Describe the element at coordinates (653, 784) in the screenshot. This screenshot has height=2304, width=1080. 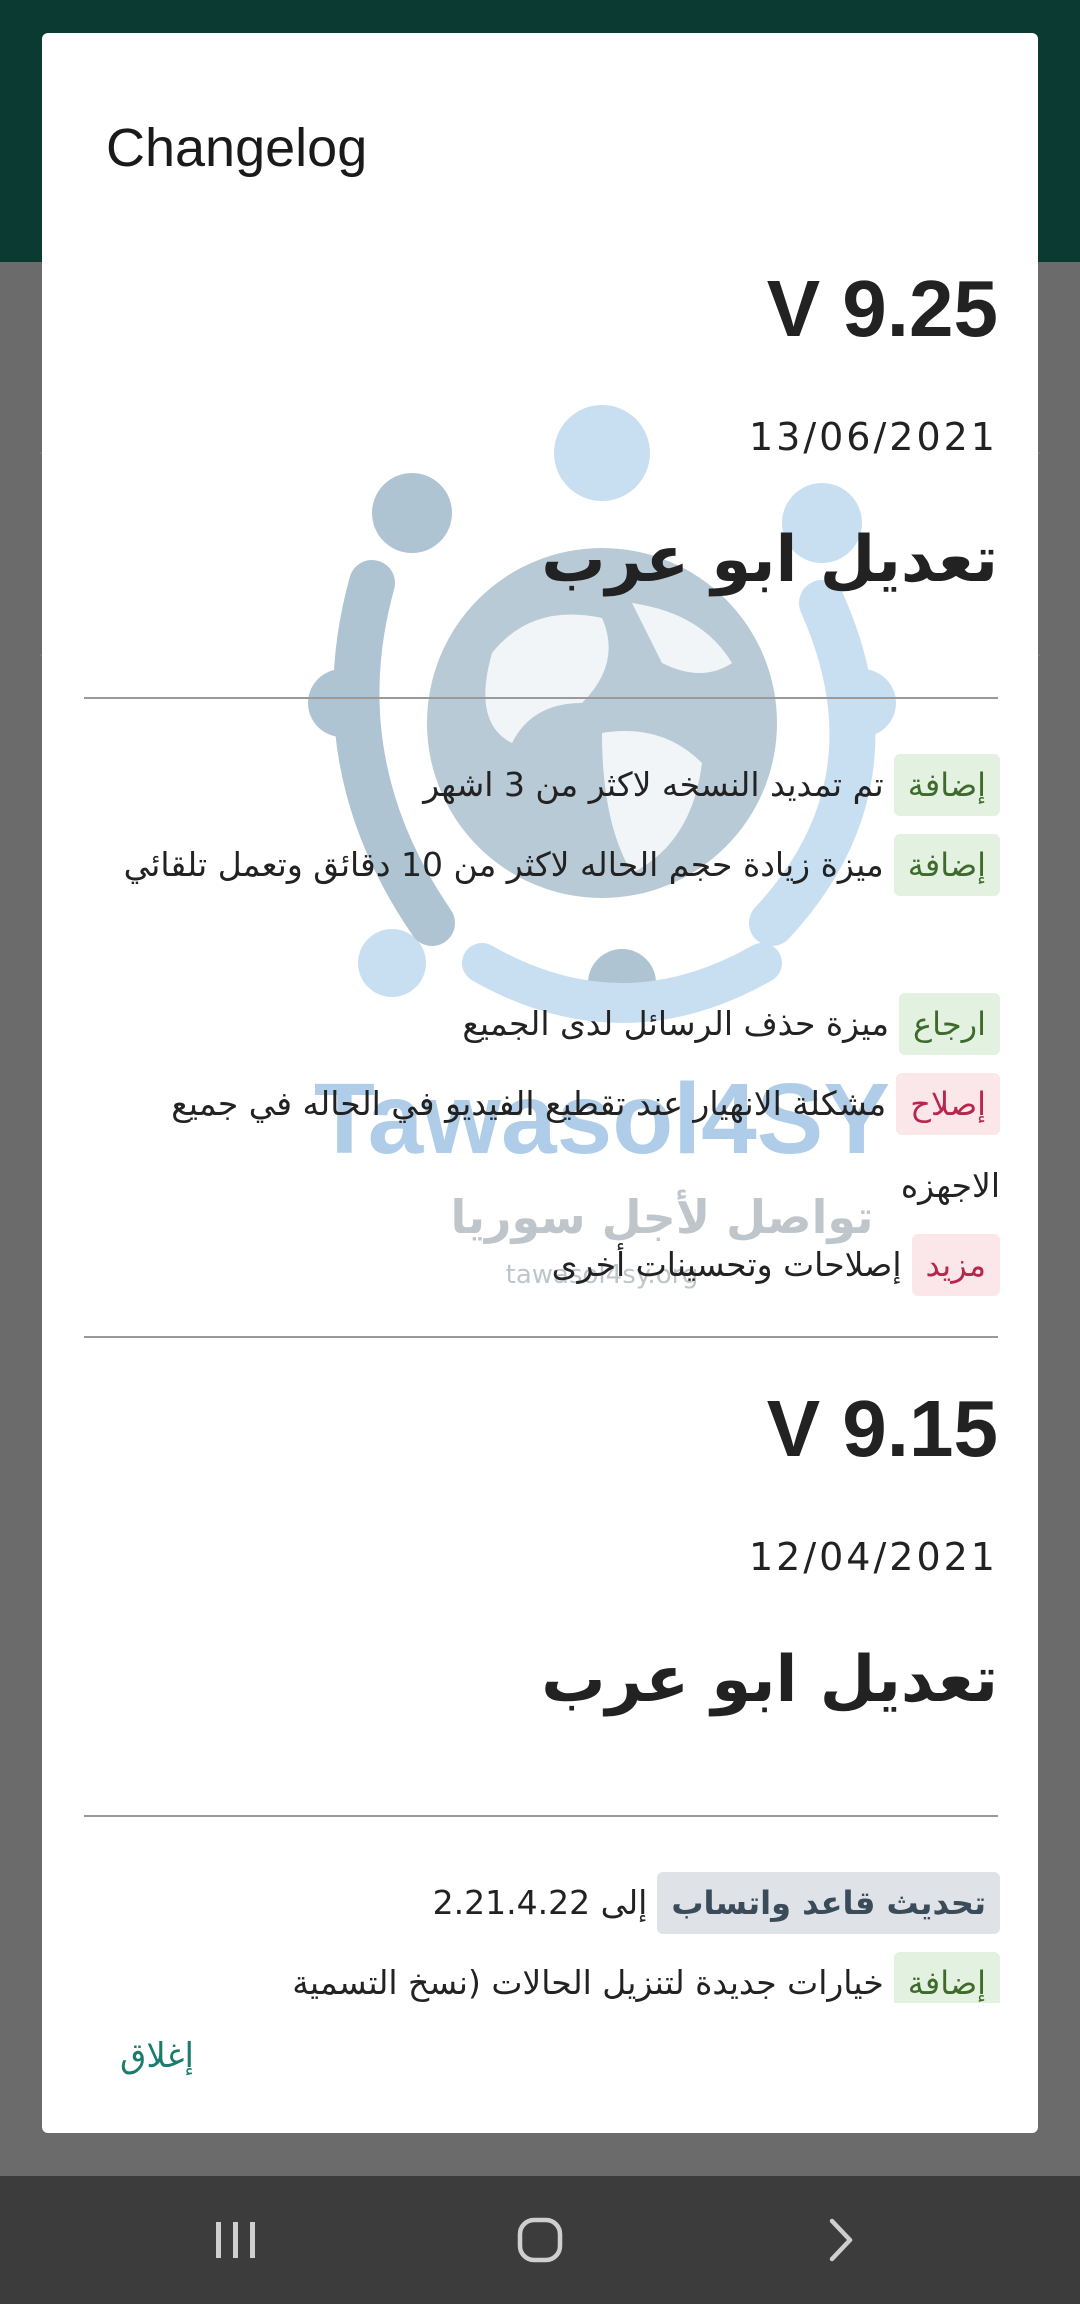
I see `entry-text: تم تمديد النسخه لاكثر من 3 اشهر` at that location.